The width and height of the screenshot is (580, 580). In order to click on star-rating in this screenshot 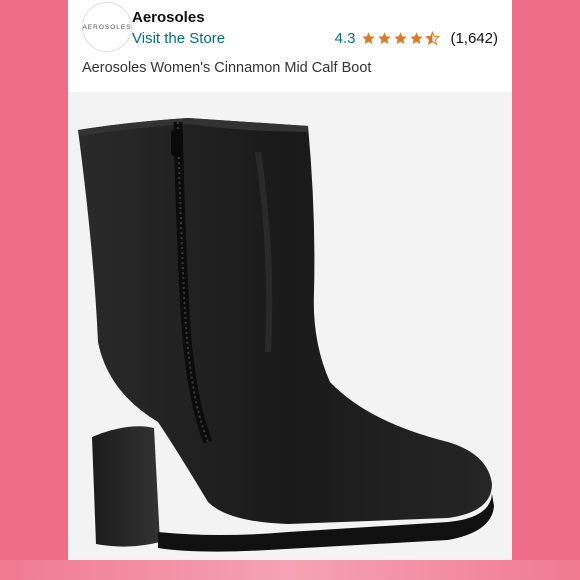, I will do `click(401, 38)`.